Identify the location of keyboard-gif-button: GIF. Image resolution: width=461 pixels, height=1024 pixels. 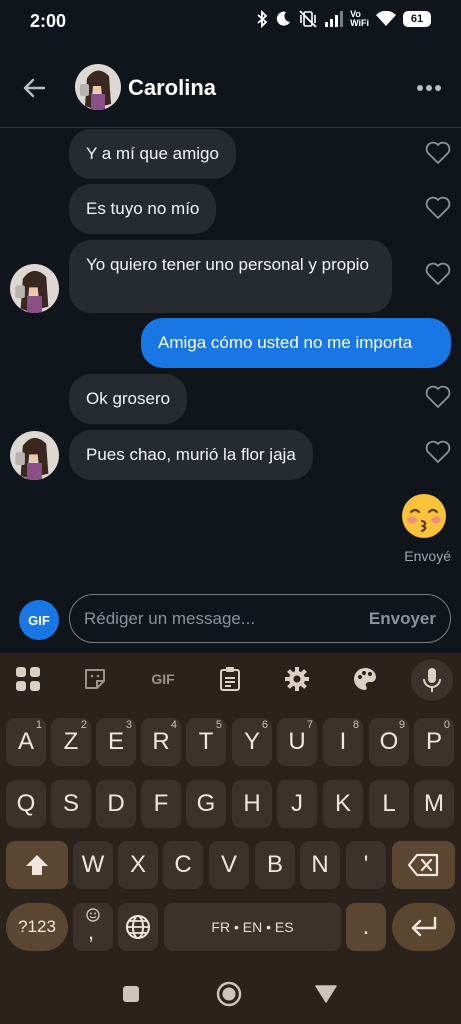
(163, 679).